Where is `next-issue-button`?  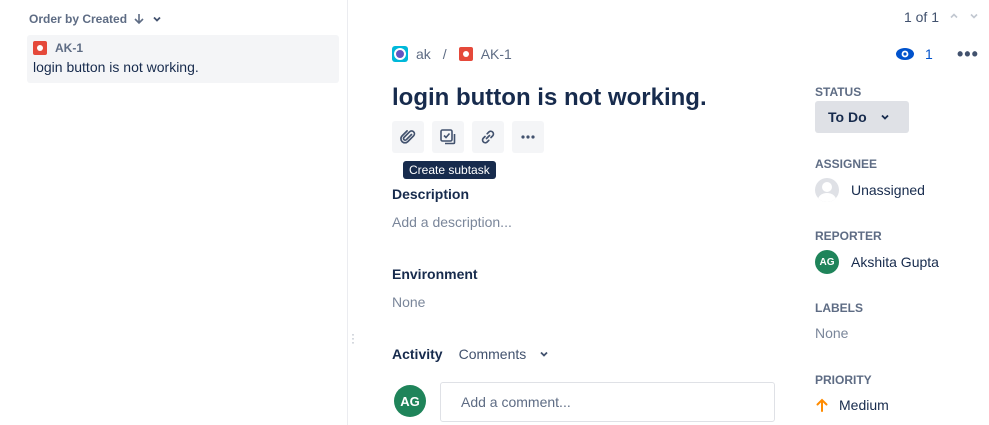
next-issue-button is located at coordinates (974, 17).